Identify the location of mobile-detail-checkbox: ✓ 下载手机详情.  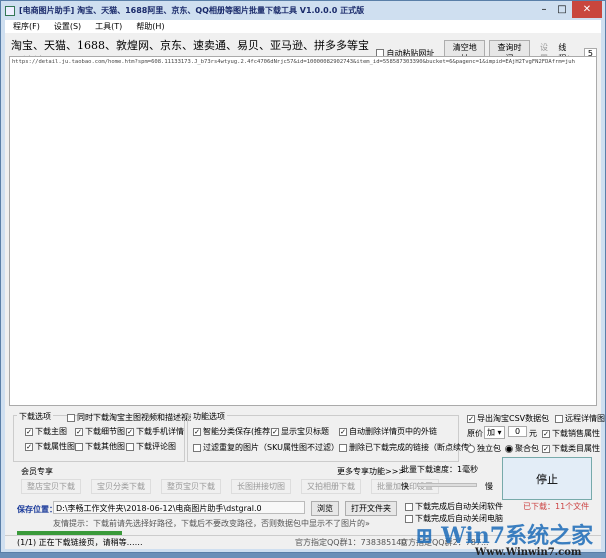
(155, 431).